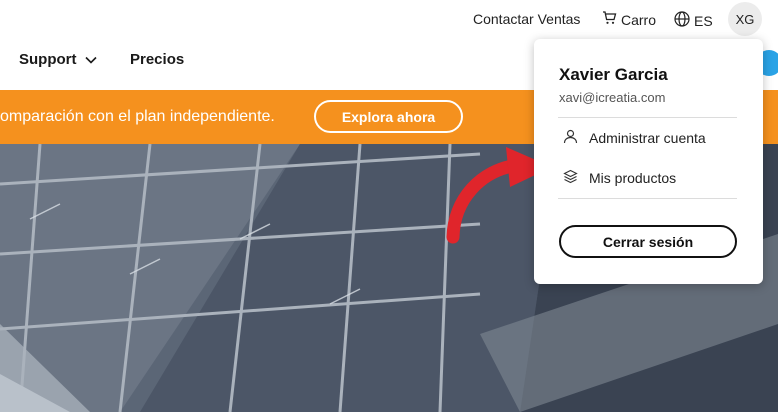  What do you see at coordinates (137, 116) in the screenshot?
I see `banner-text: omparación con el plan independiente.` at bounding box center [137, 116].